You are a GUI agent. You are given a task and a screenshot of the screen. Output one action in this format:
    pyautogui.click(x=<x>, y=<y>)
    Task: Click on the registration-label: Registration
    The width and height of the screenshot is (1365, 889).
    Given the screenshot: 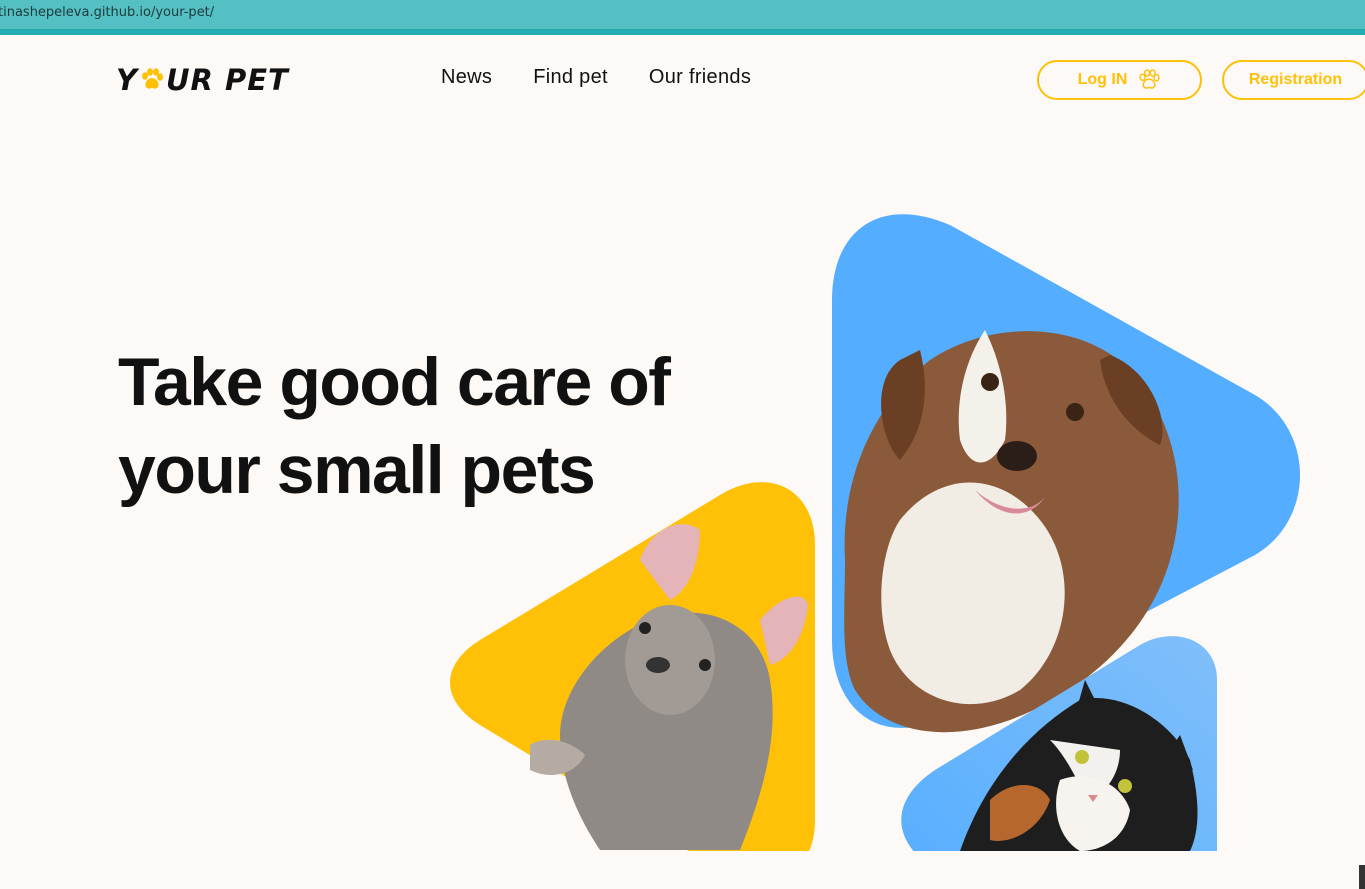 What is the action you would take?
    pyautogui.click(x=1295, y=79)
    